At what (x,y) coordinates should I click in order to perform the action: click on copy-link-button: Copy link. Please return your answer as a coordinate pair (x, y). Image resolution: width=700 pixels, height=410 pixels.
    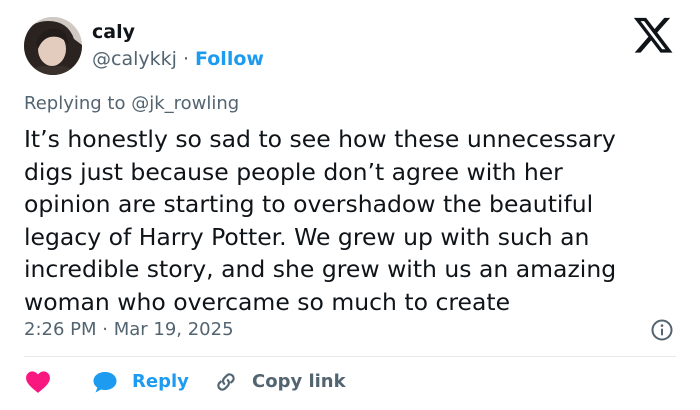
    Looking at the image, I should click on (280, 382).